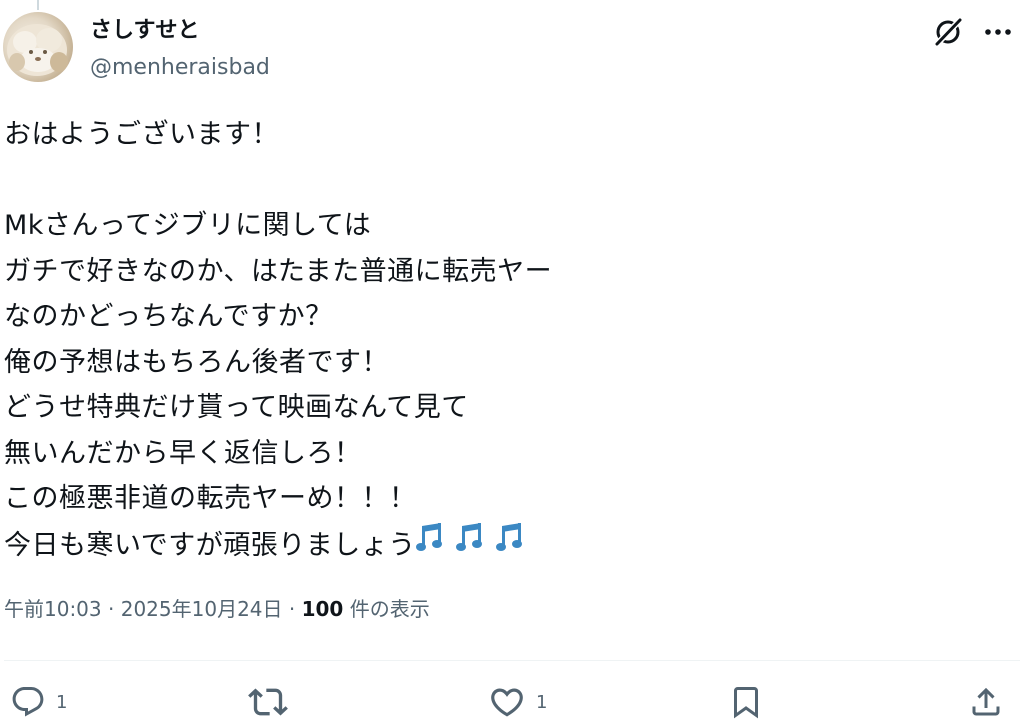 This screenshot has height=727, width=1024. Describe the element at coordinates (201, 609) in the screenshot. I see `tweet-date: 2025年10月24日` at that location.